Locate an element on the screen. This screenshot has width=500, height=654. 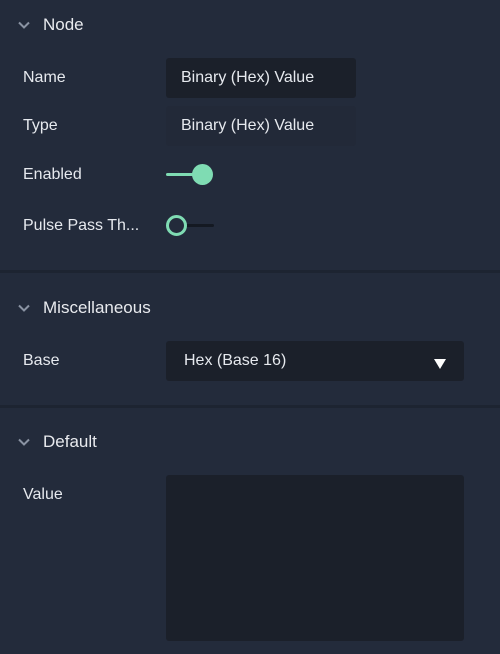
type-value: Binary (Hex) Value is located at coordinates (261, 126).